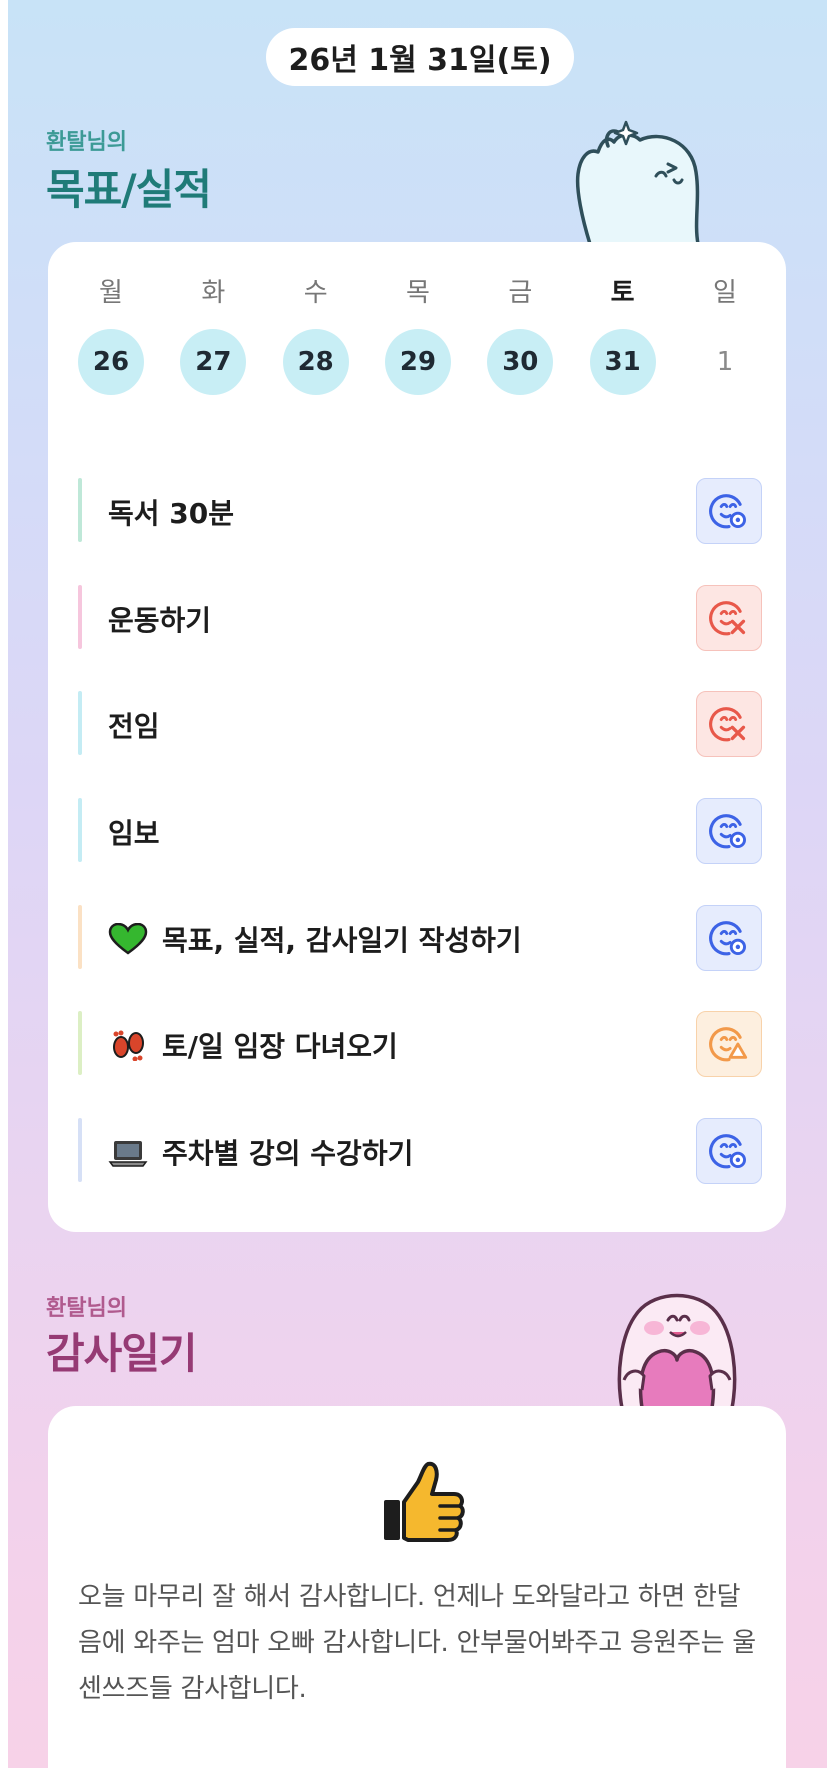  What do you see at coordinates (725, 293) in the screenshot?
I see `weekday-label: 일` at bounding box center [725, 293].